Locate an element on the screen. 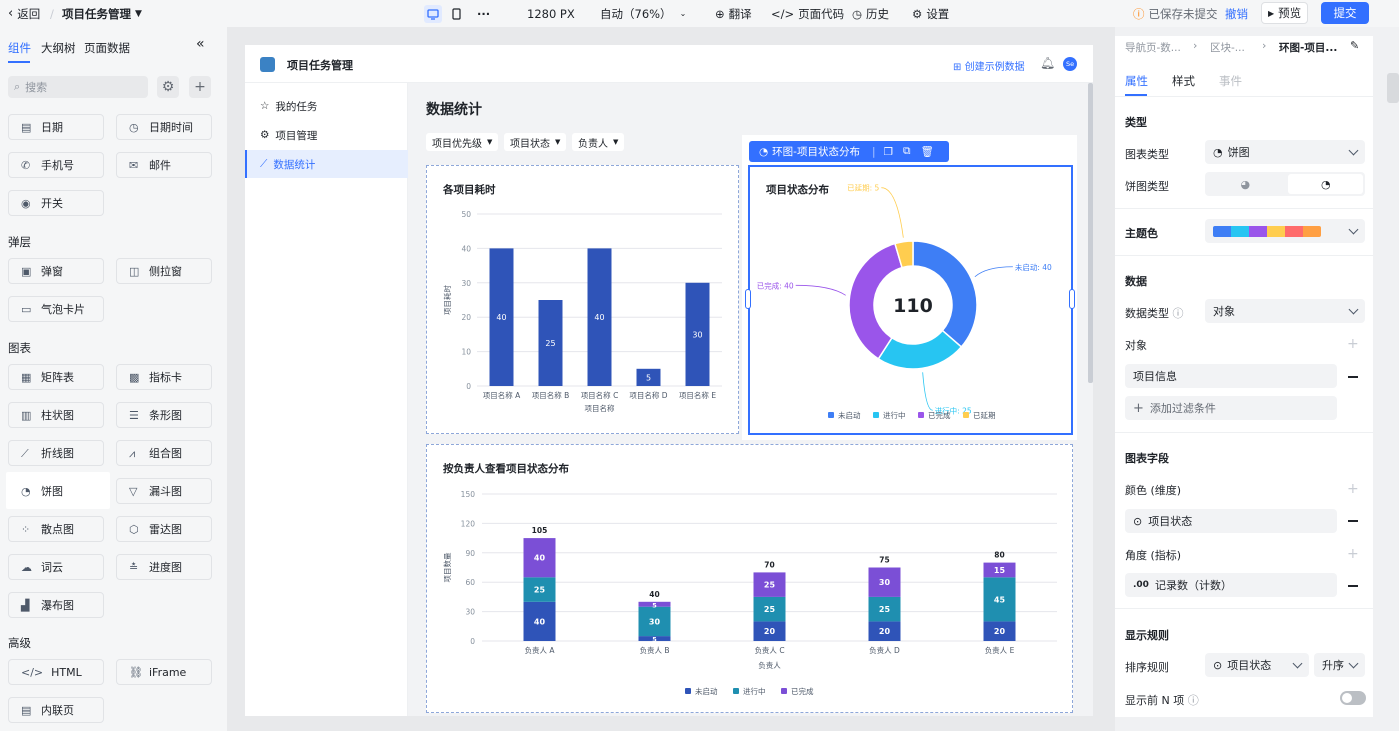 The height and width of the screenshot is (731, 1399). create-sample-button: ⊞ 创建示例数据 is located at coordinates (989, 65).